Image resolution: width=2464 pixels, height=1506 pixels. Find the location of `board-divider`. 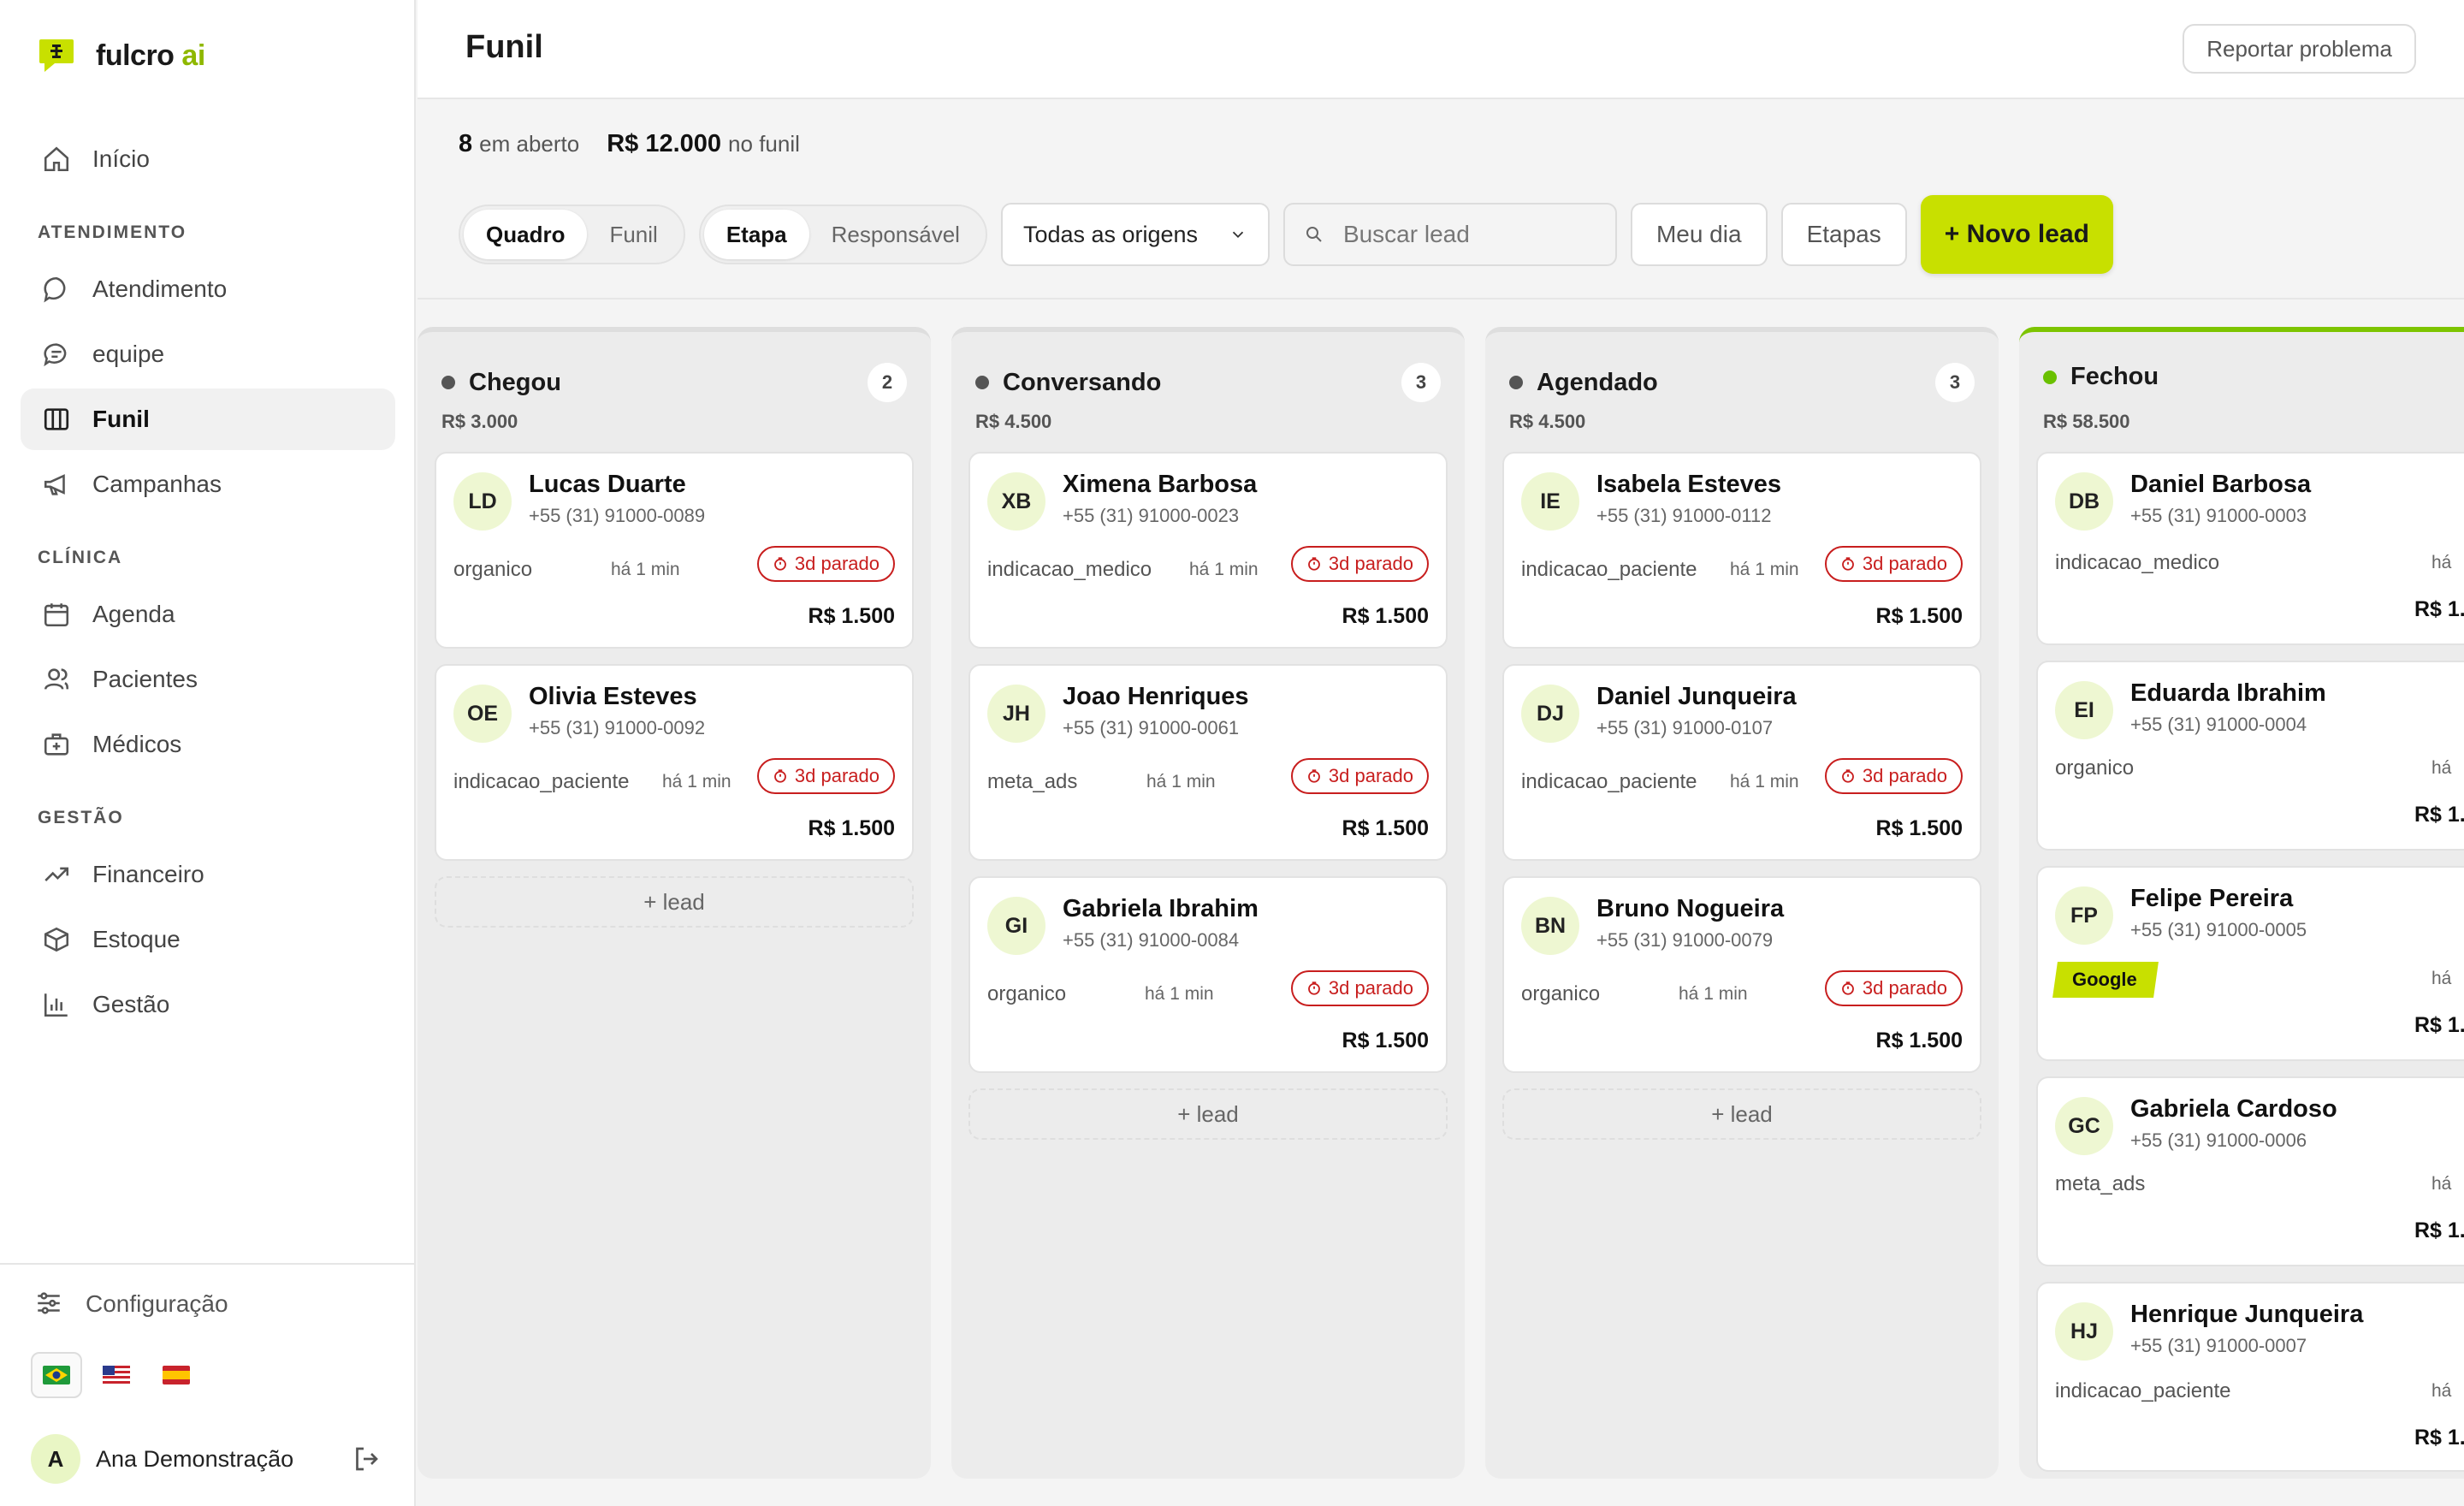

board-divider is located at coordinates (1441, 298).